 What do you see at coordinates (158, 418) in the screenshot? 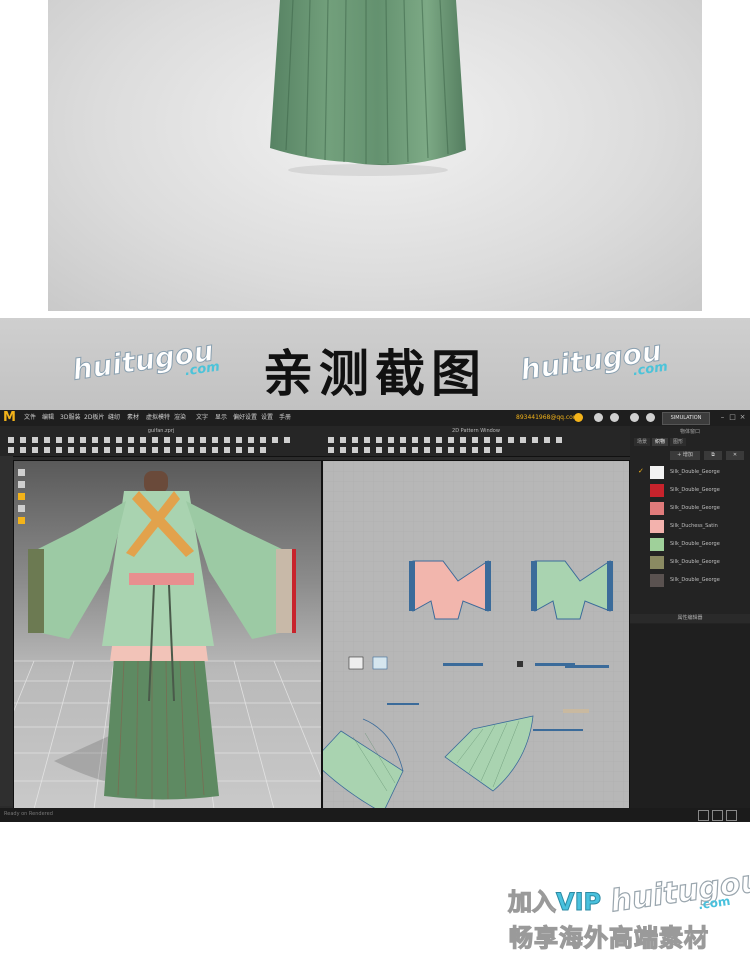
I see `menu-item: 虚拟模特` at bounding box center [158, 418].